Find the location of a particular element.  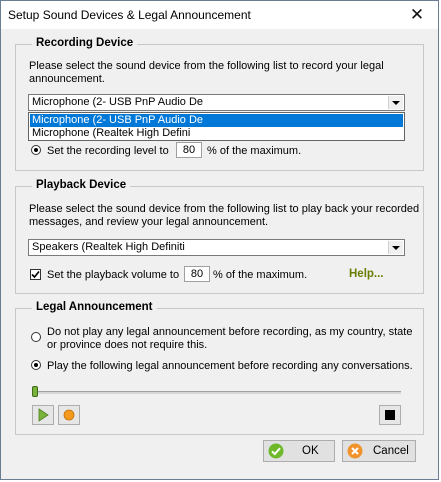

ok-button: OK is located at coordinates (299, 451).